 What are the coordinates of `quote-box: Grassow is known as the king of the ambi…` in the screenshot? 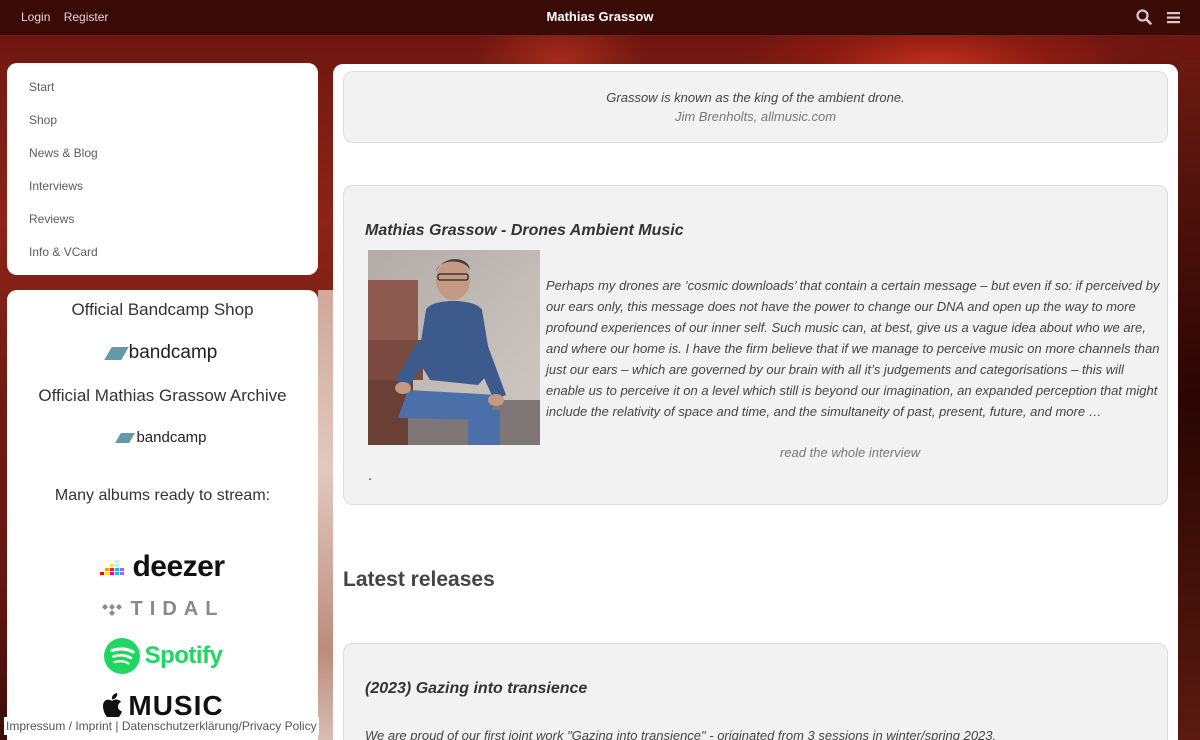 It's located at (755, 107).